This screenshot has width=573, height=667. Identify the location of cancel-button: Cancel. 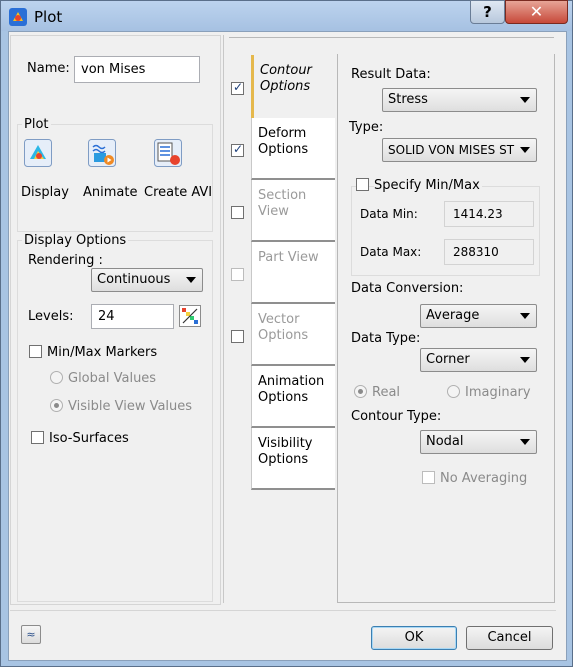
(509, 638).